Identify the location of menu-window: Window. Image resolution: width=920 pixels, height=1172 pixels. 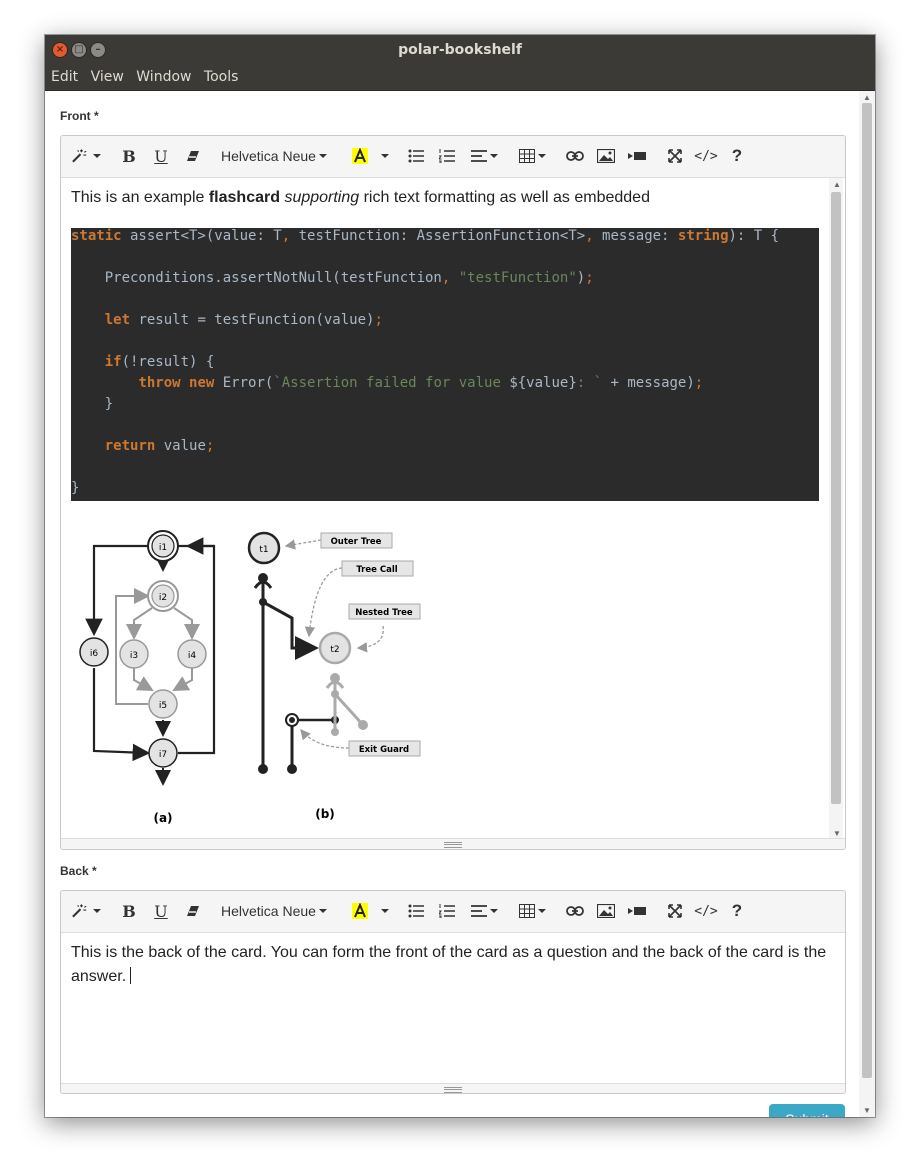
(160, 77).